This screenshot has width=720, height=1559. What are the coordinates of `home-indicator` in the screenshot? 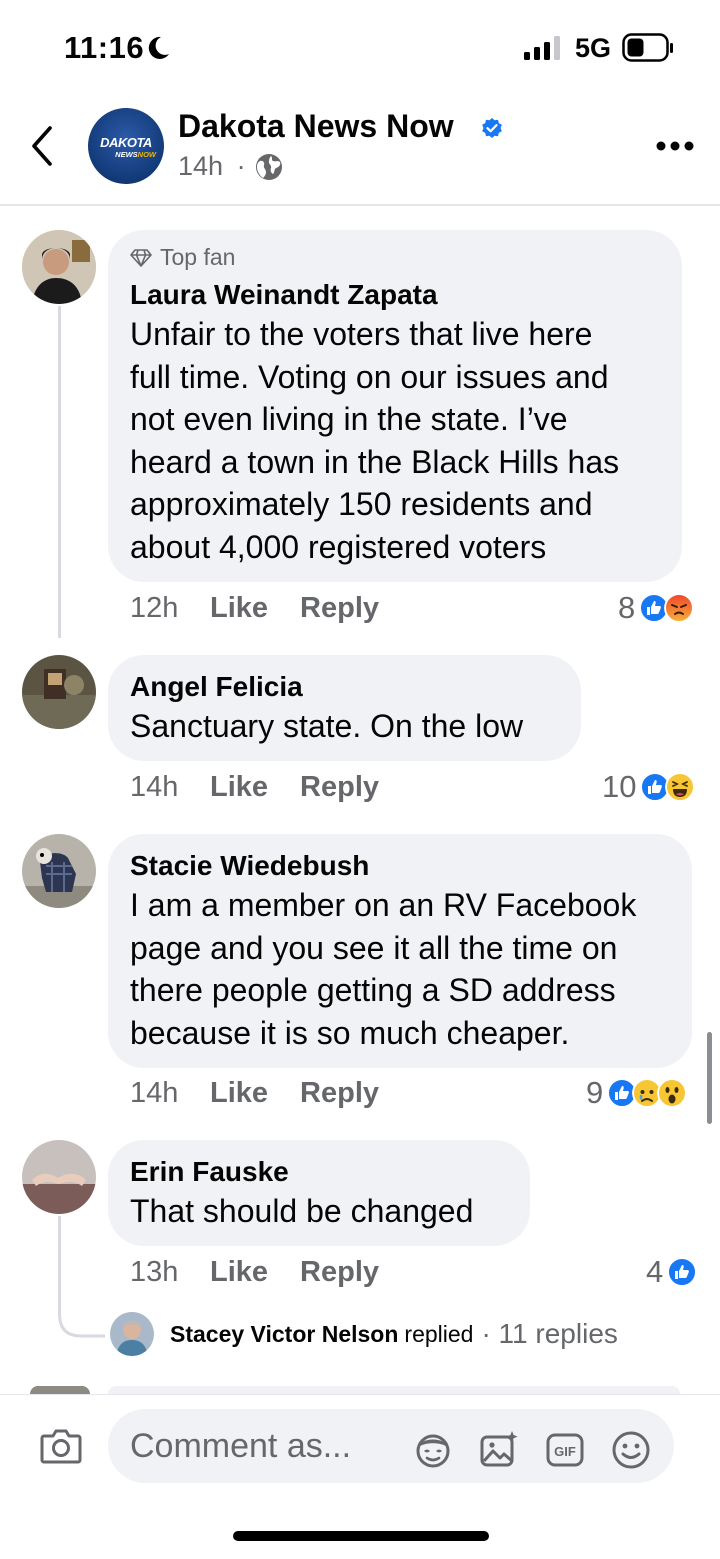 It's located at (361, 1536).